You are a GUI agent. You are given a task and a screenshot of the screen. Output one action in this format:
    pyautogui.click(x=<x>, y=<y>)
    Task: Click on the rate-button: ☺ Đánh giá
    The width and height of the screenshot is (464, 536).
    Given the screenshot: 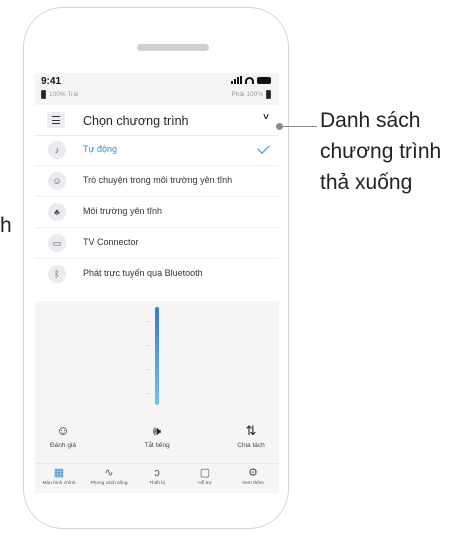 What is the action you would take?
    pyautogui.click(x=63, y=436)
    